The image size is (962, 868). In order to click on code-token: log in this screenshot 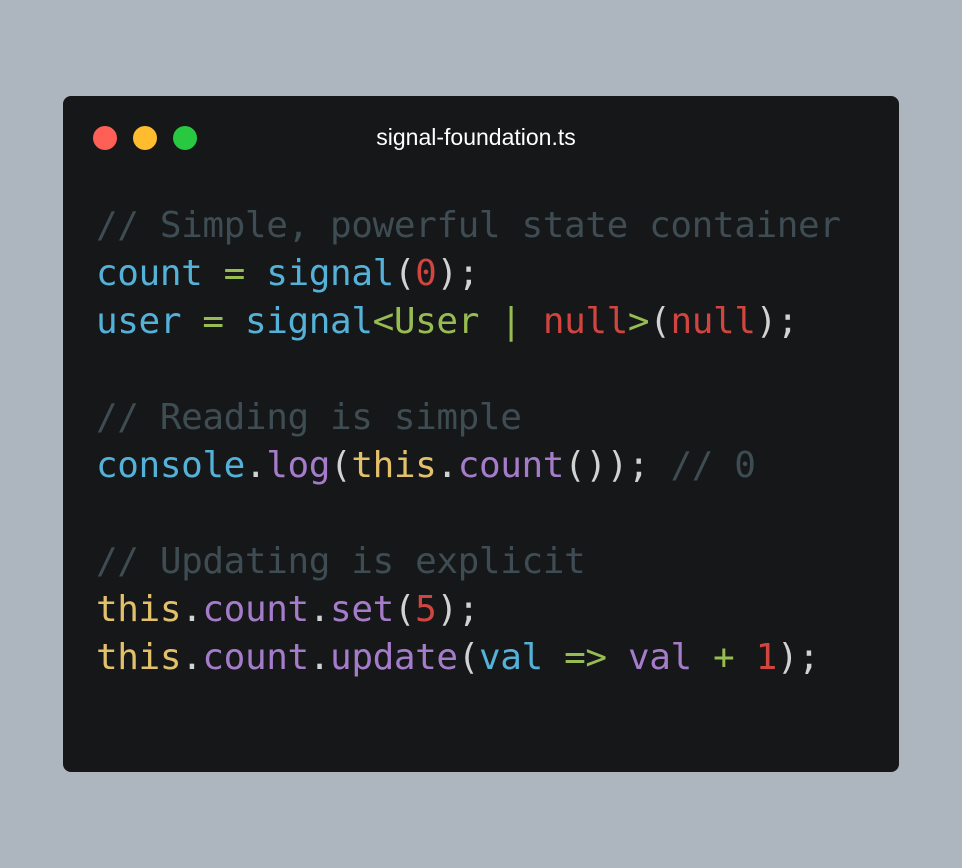, I will do `click(298, 465)`.